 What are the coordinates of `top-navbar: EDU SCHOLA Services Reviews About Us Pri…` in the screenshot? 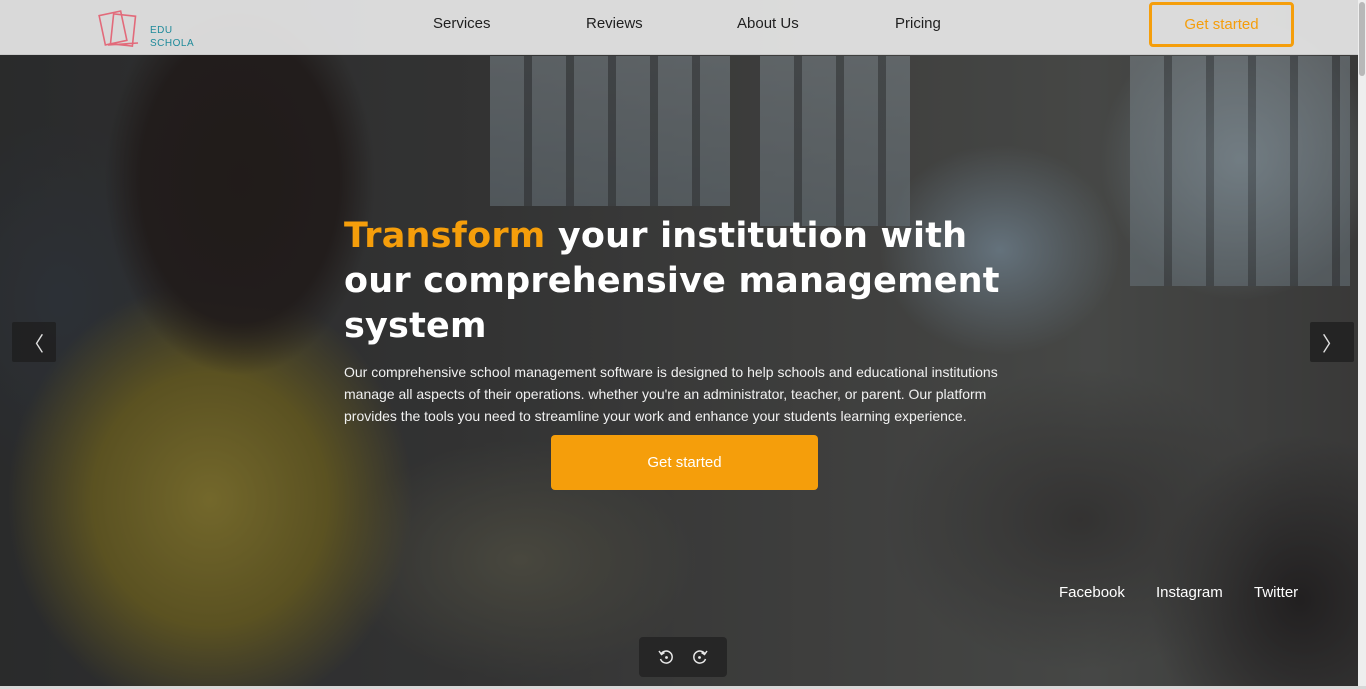 It's located at (683, 27).